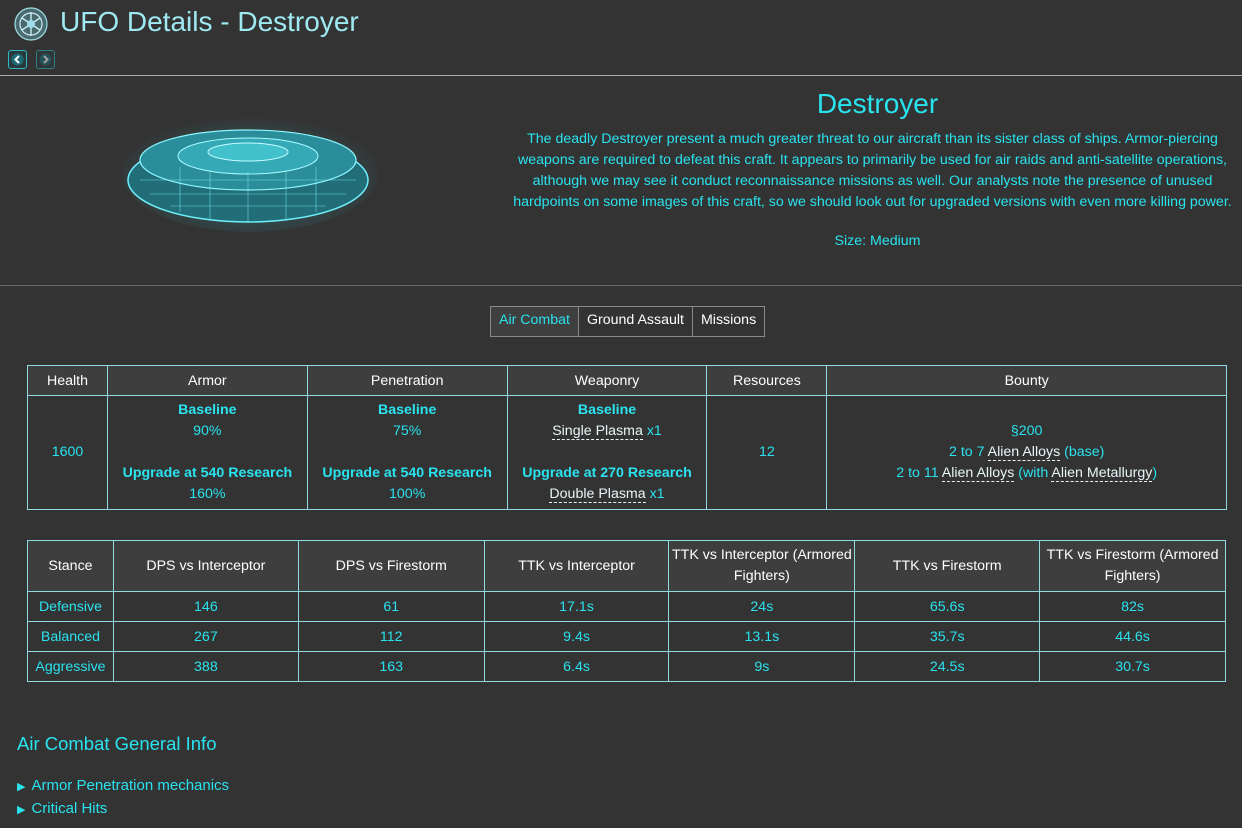  What do you see at coordinates (67, 452) in the screenshot?
I see `health-value: 1600` at bounding box center [67, 452].